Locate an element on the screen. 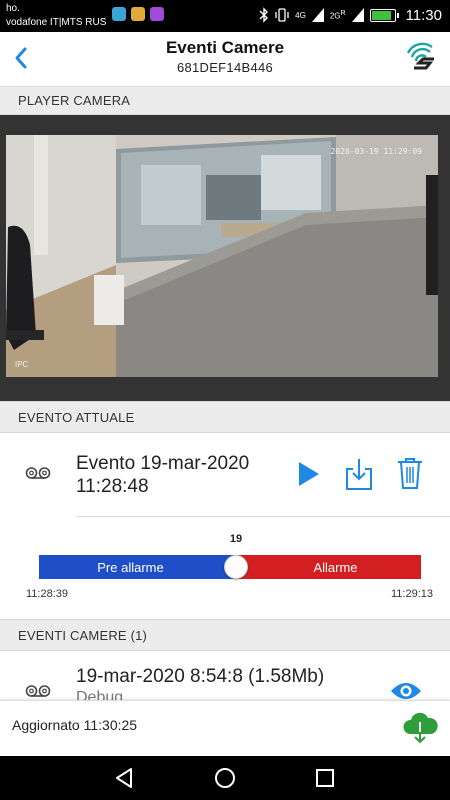 The width and height of the screenshot is (450, 800). timeline-position-count: 19 is located at coordinates (236, 539).